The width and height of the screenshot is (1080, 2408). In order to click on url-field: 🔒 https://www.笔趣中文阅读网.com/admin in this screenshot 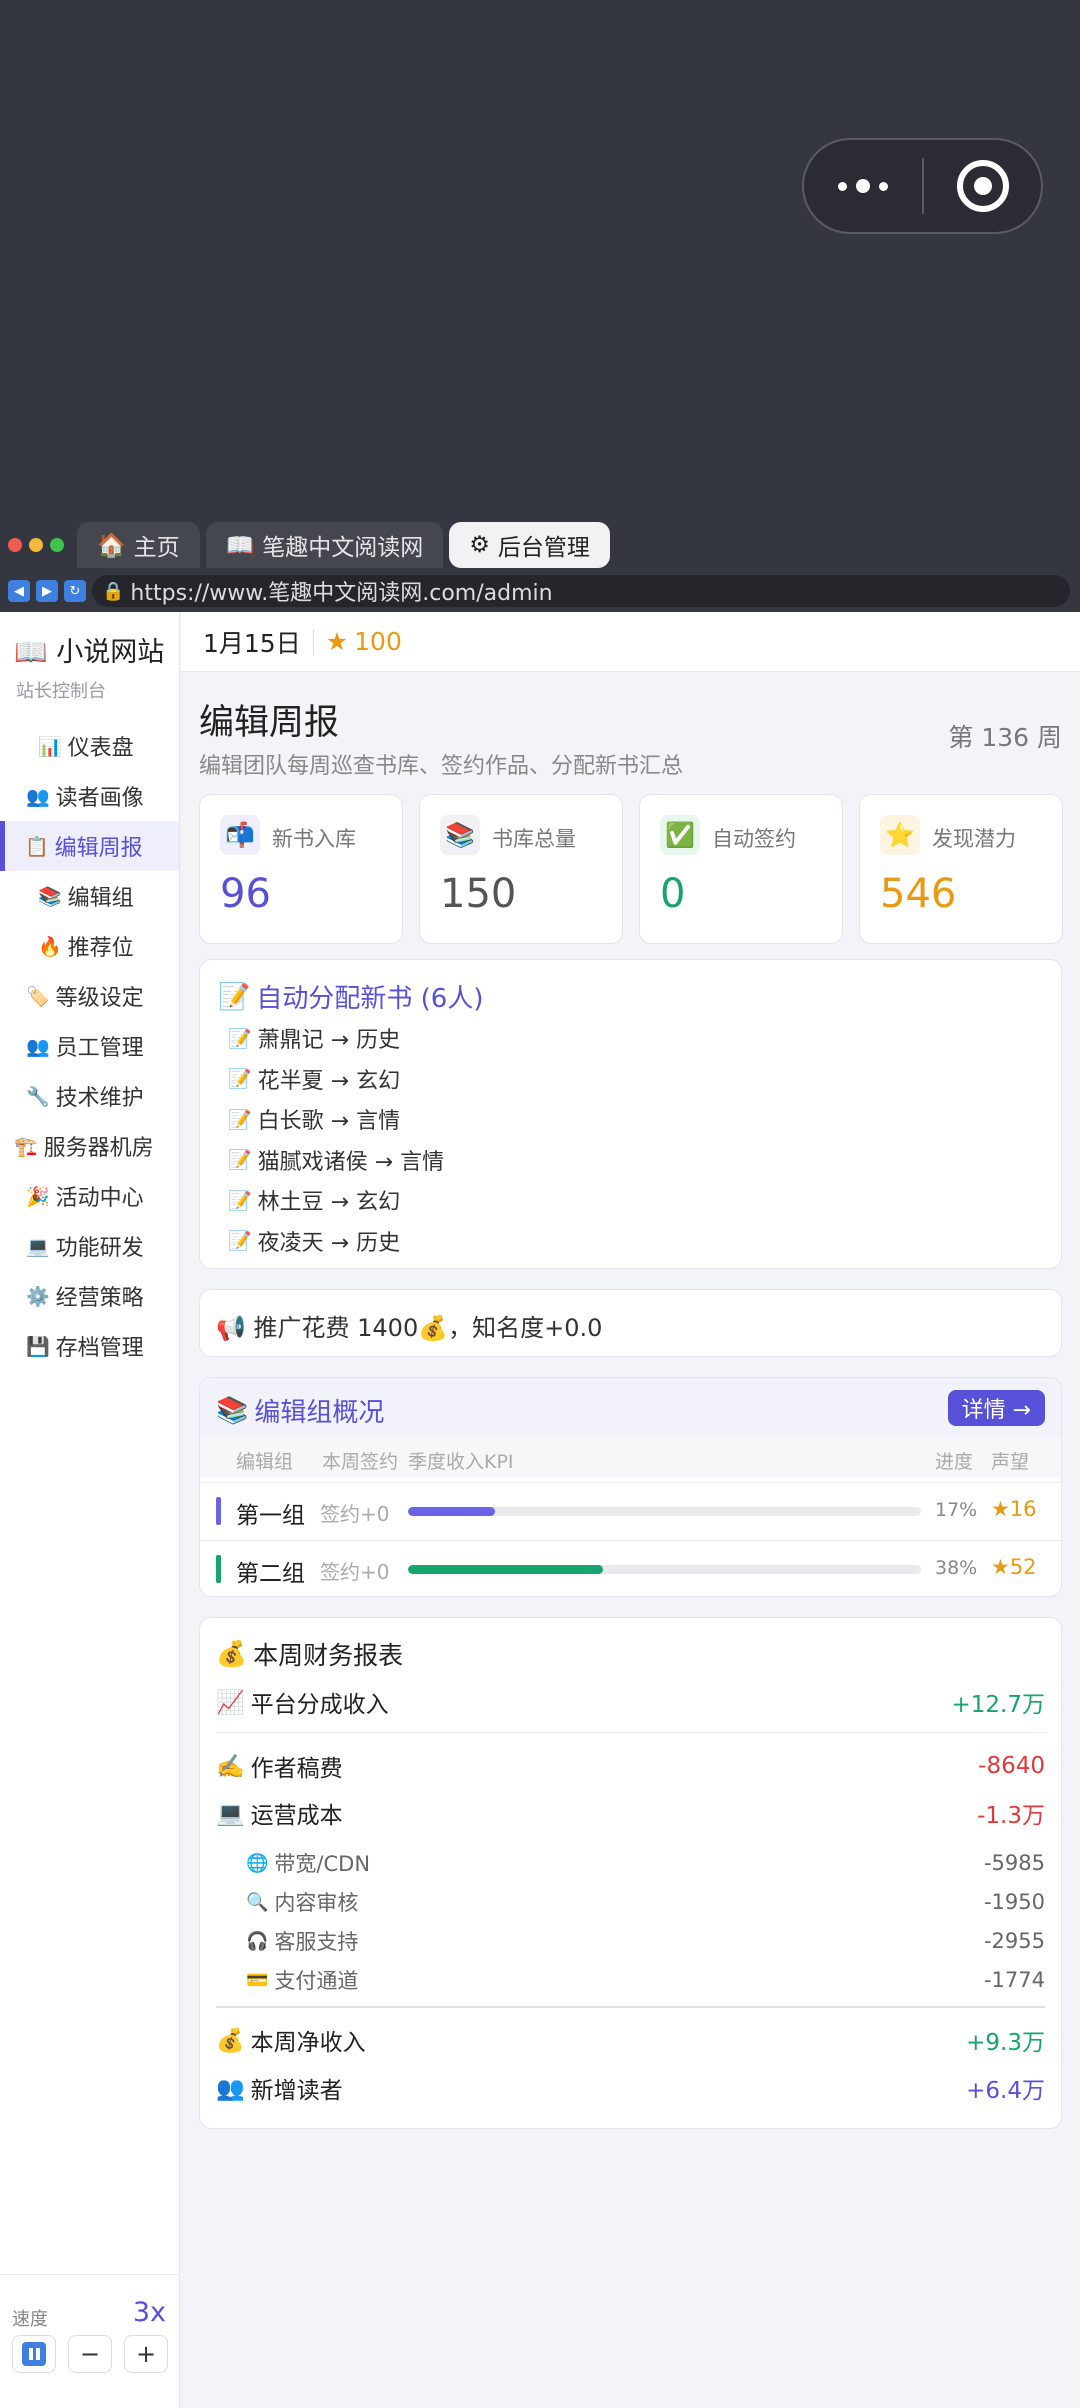, I will do `click(581, 591)`.